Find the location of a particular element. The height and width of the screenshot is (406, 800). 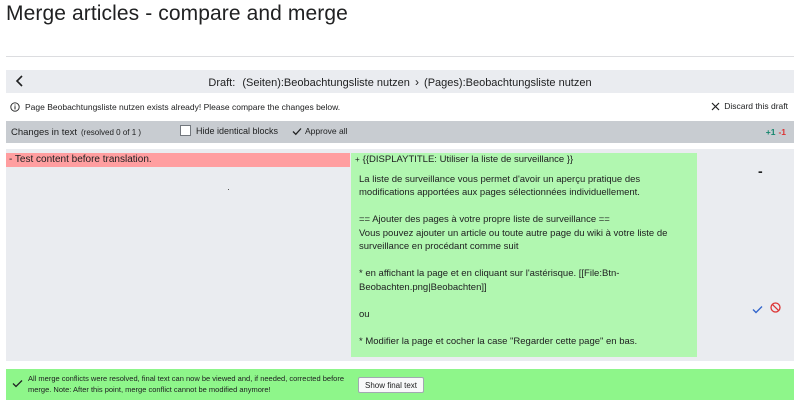

approve-all-button: Approve all is located at coordinates (320, 131).